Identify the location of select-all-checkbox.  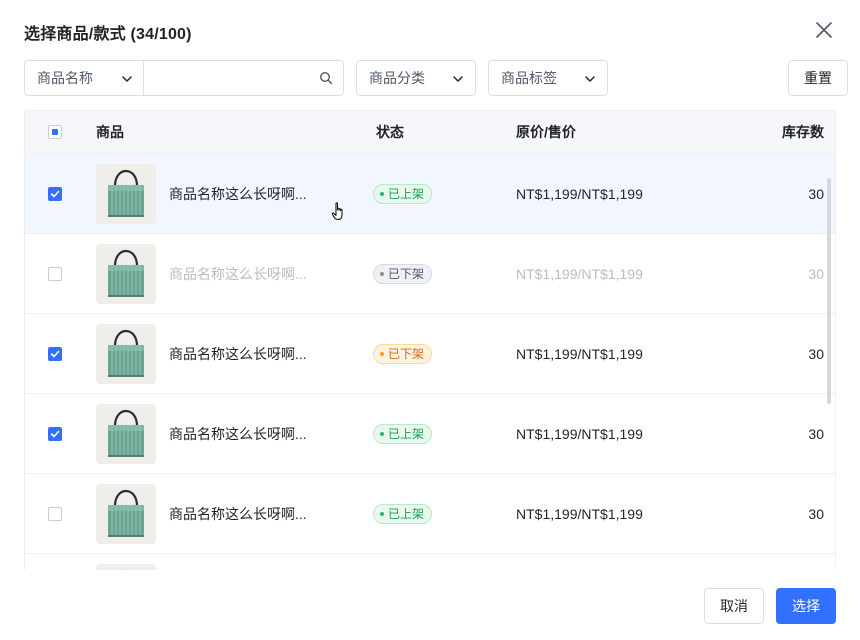
(55, 132).